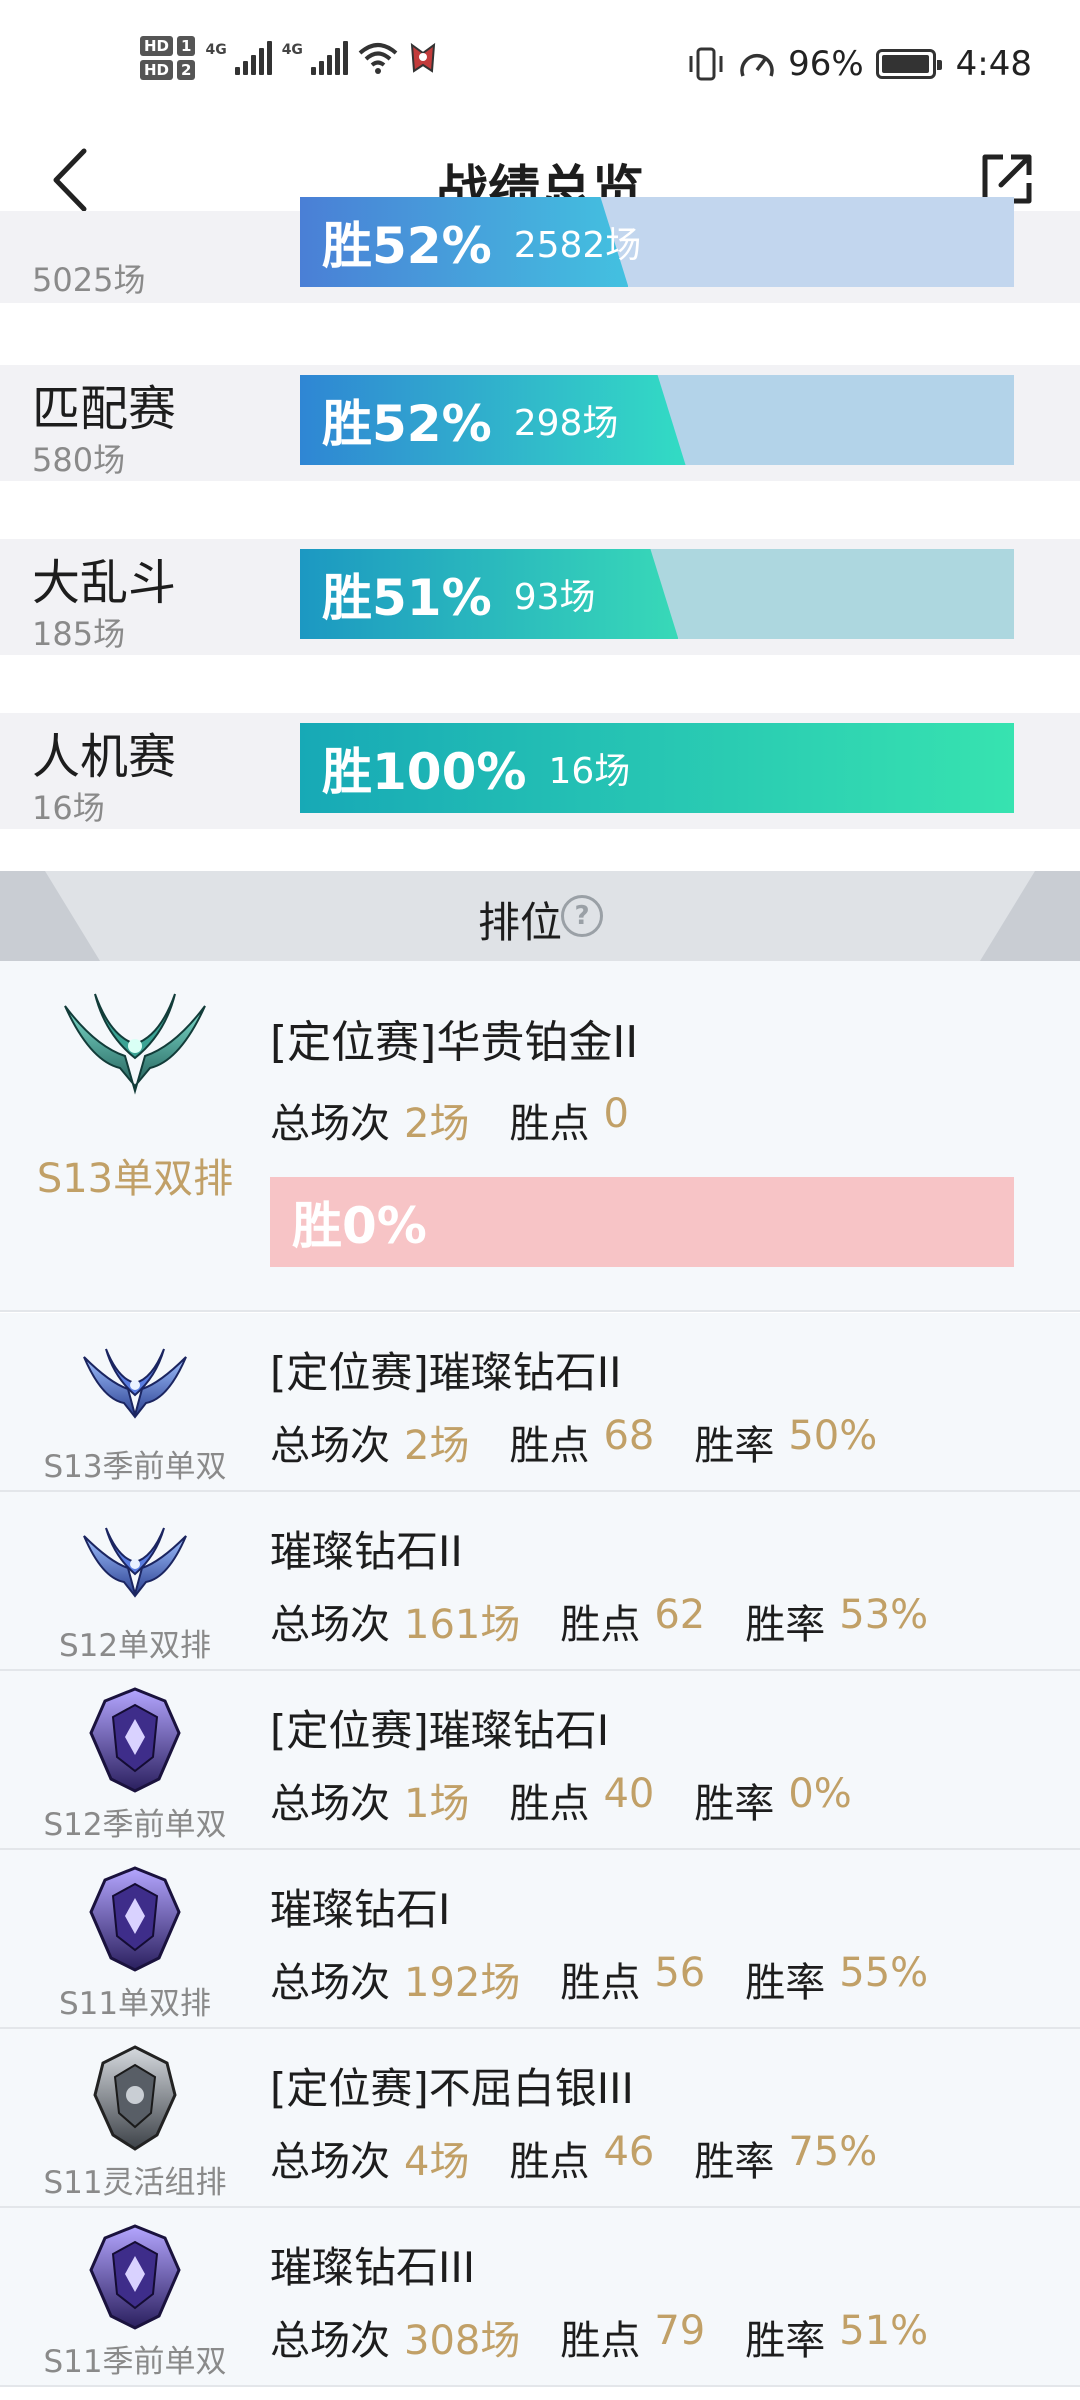 Image resolution: width=1080 pixels, height=2400 pixels. Describe the element at coordinates (519, 922) in the screenshot. I see `ranked-title: 排位` at that location.